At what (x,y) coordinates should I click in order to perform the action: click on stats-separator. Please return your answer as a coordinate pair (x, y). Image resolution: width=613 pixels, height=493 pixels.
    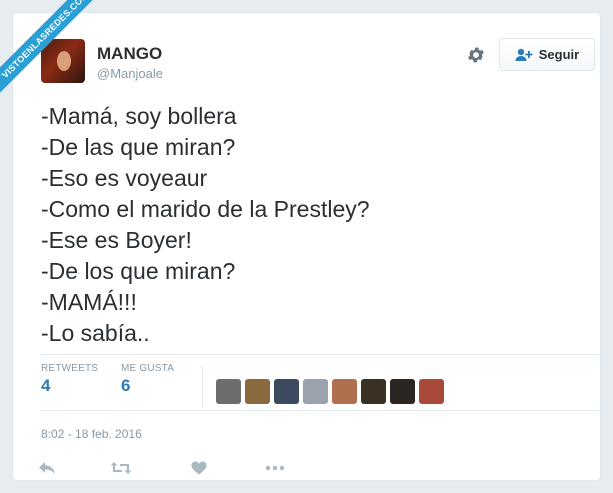
    Looking at the image, I should click on (202, 387).